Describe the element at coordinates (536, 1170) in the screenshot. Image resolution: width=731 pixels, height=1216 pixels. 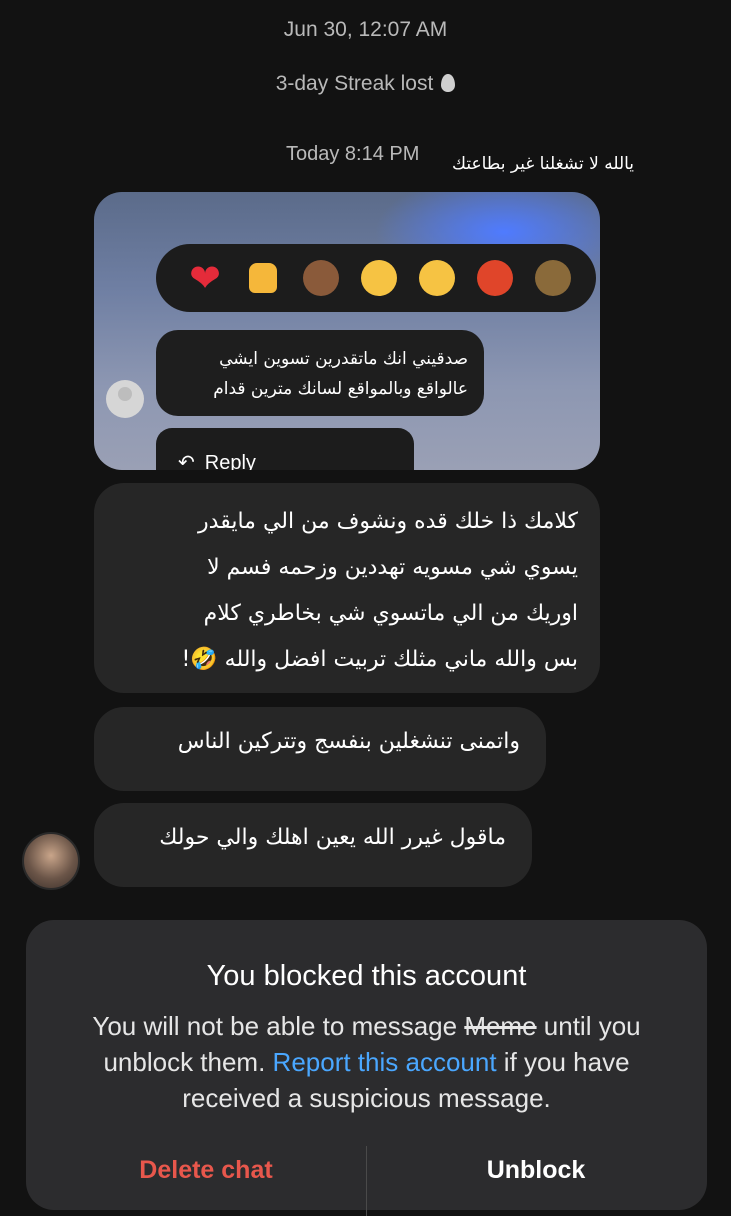
I see `unblock-button: Unblock` at that location.